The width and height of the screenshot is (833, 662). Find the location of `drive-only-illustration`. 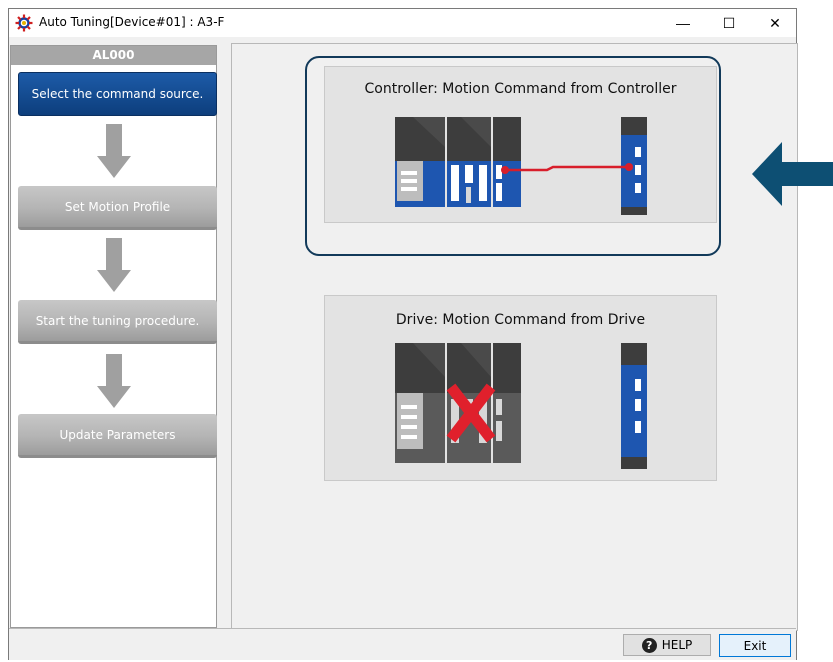

drive-only-illustration is located at coordinates (521, 406).